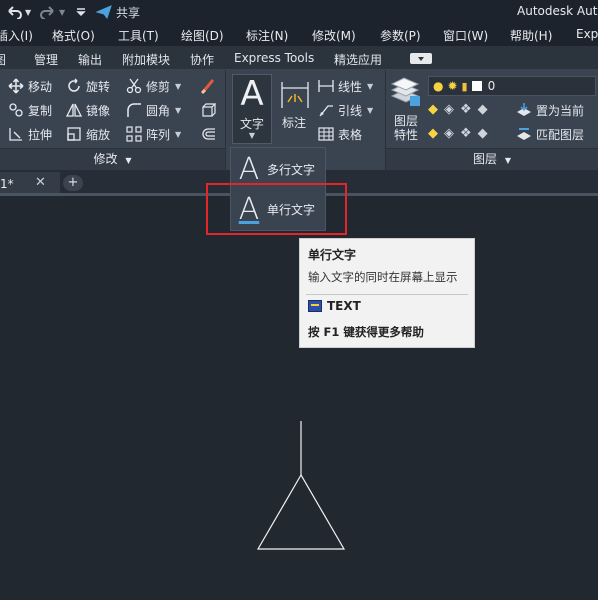 The width and height of the screenshot is (598, 600). I want to click on layers-panel: 图层 特性 ● ✹ ▮ 0 ◆ ◈ ❖ ◆ 置为当前 ◆ ◈ ❖ ◆ 匹配图层, so click(492, 120).